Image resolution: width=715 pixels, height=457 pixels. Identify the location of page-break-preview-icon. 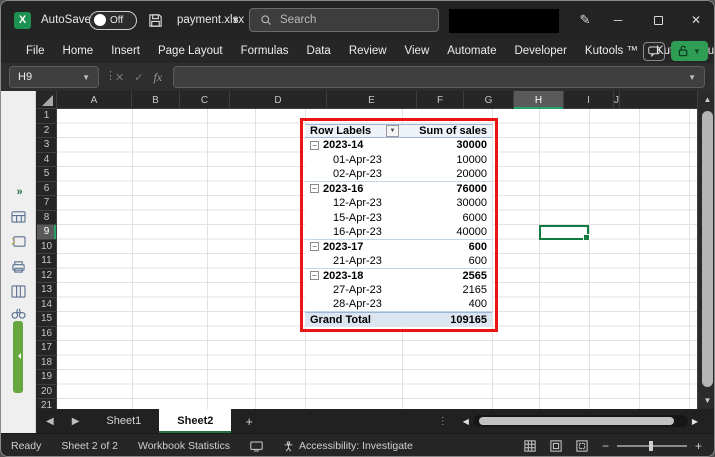
(582, 446).